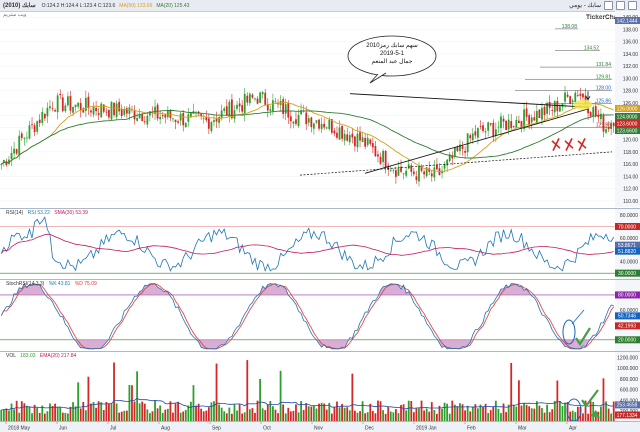  What do you see at coordinates (59, 284) in the screenshot?
I see `stoch-k-value: %K 43.81` at bounding box center [59, 284].